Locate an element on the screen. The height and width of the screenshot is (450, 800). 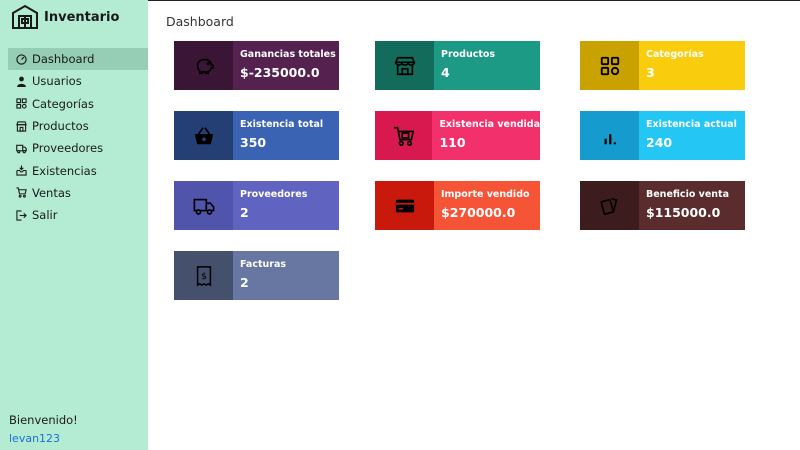
card-label: Facturas is located at coordinates (263, 264).